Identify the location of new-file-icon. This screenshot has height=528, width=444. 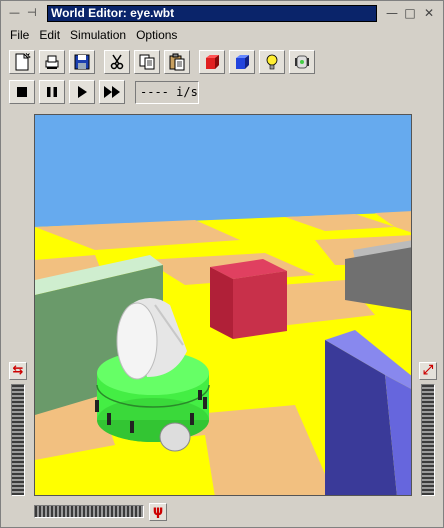
(23, 62).